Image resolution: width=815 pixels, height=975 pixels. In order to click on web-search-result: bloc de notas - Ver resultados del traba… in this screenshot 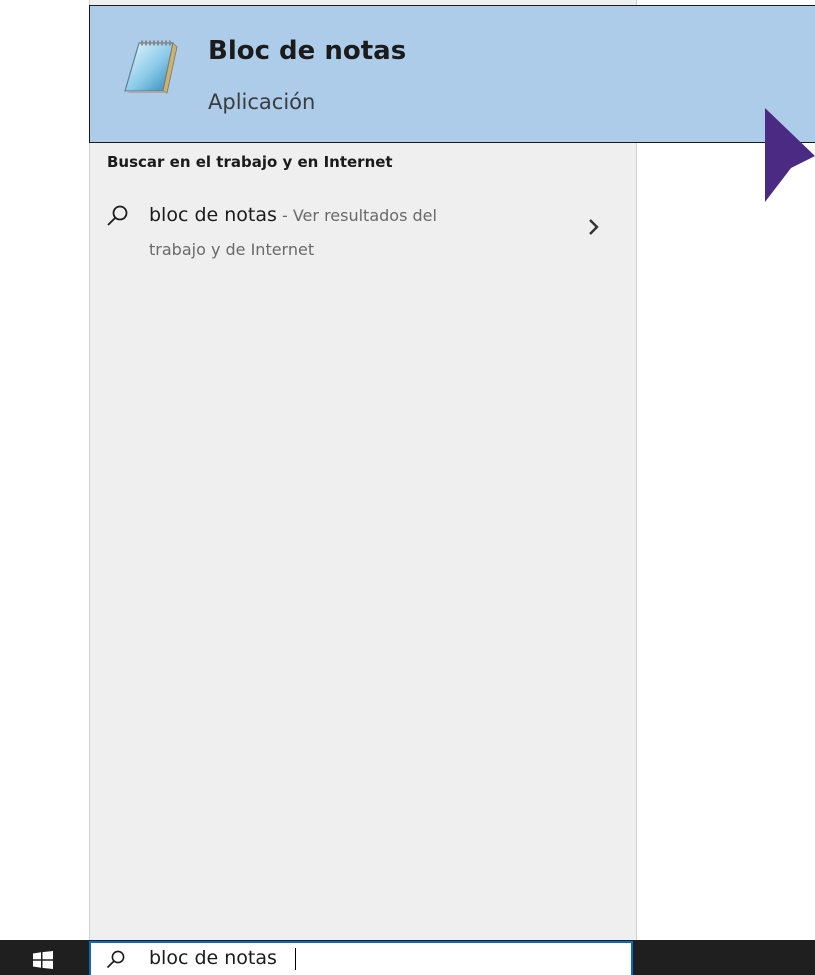, I will do `click(363, 234)`.